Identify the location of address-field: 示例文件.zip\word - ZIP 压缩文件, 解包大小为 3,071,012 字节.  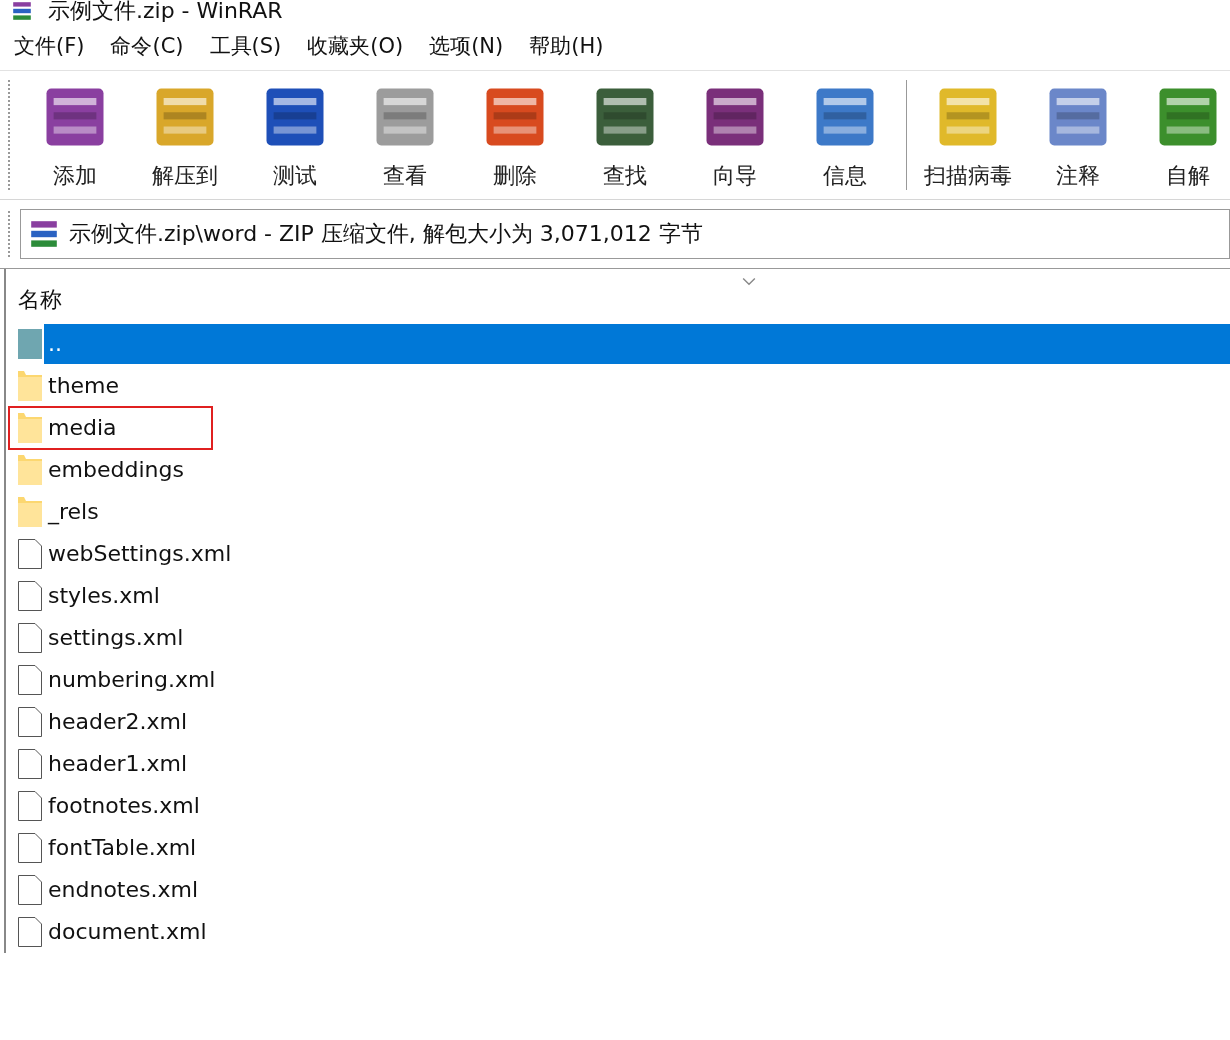
(625, 234).